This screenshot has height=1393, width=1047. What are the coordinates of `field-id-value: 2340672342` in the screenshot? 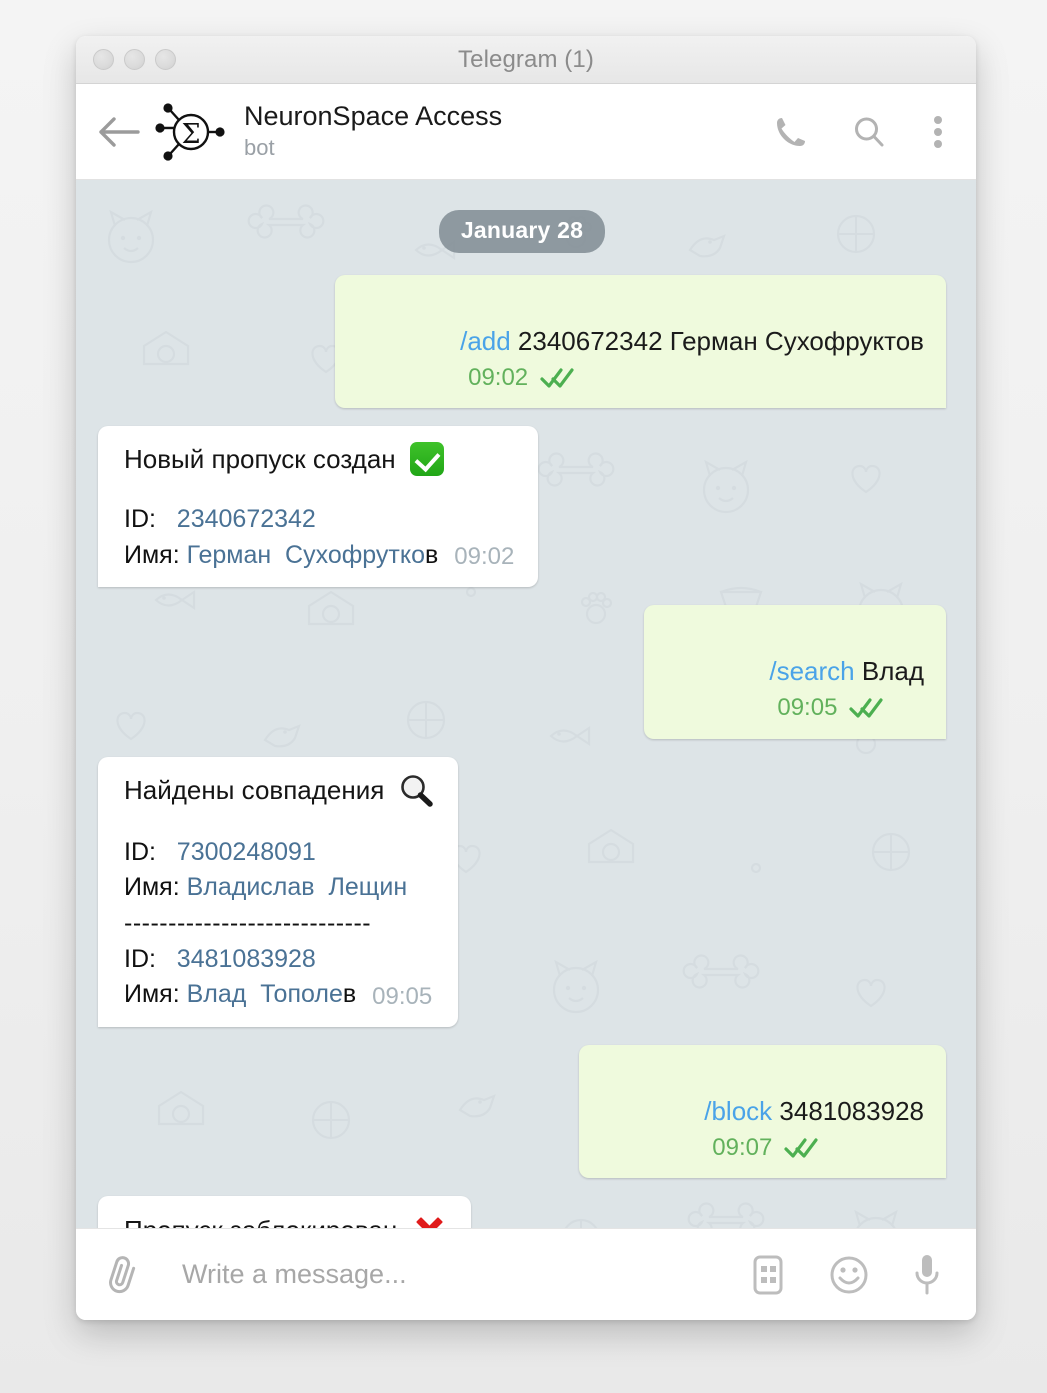 It's located at (246, 519).